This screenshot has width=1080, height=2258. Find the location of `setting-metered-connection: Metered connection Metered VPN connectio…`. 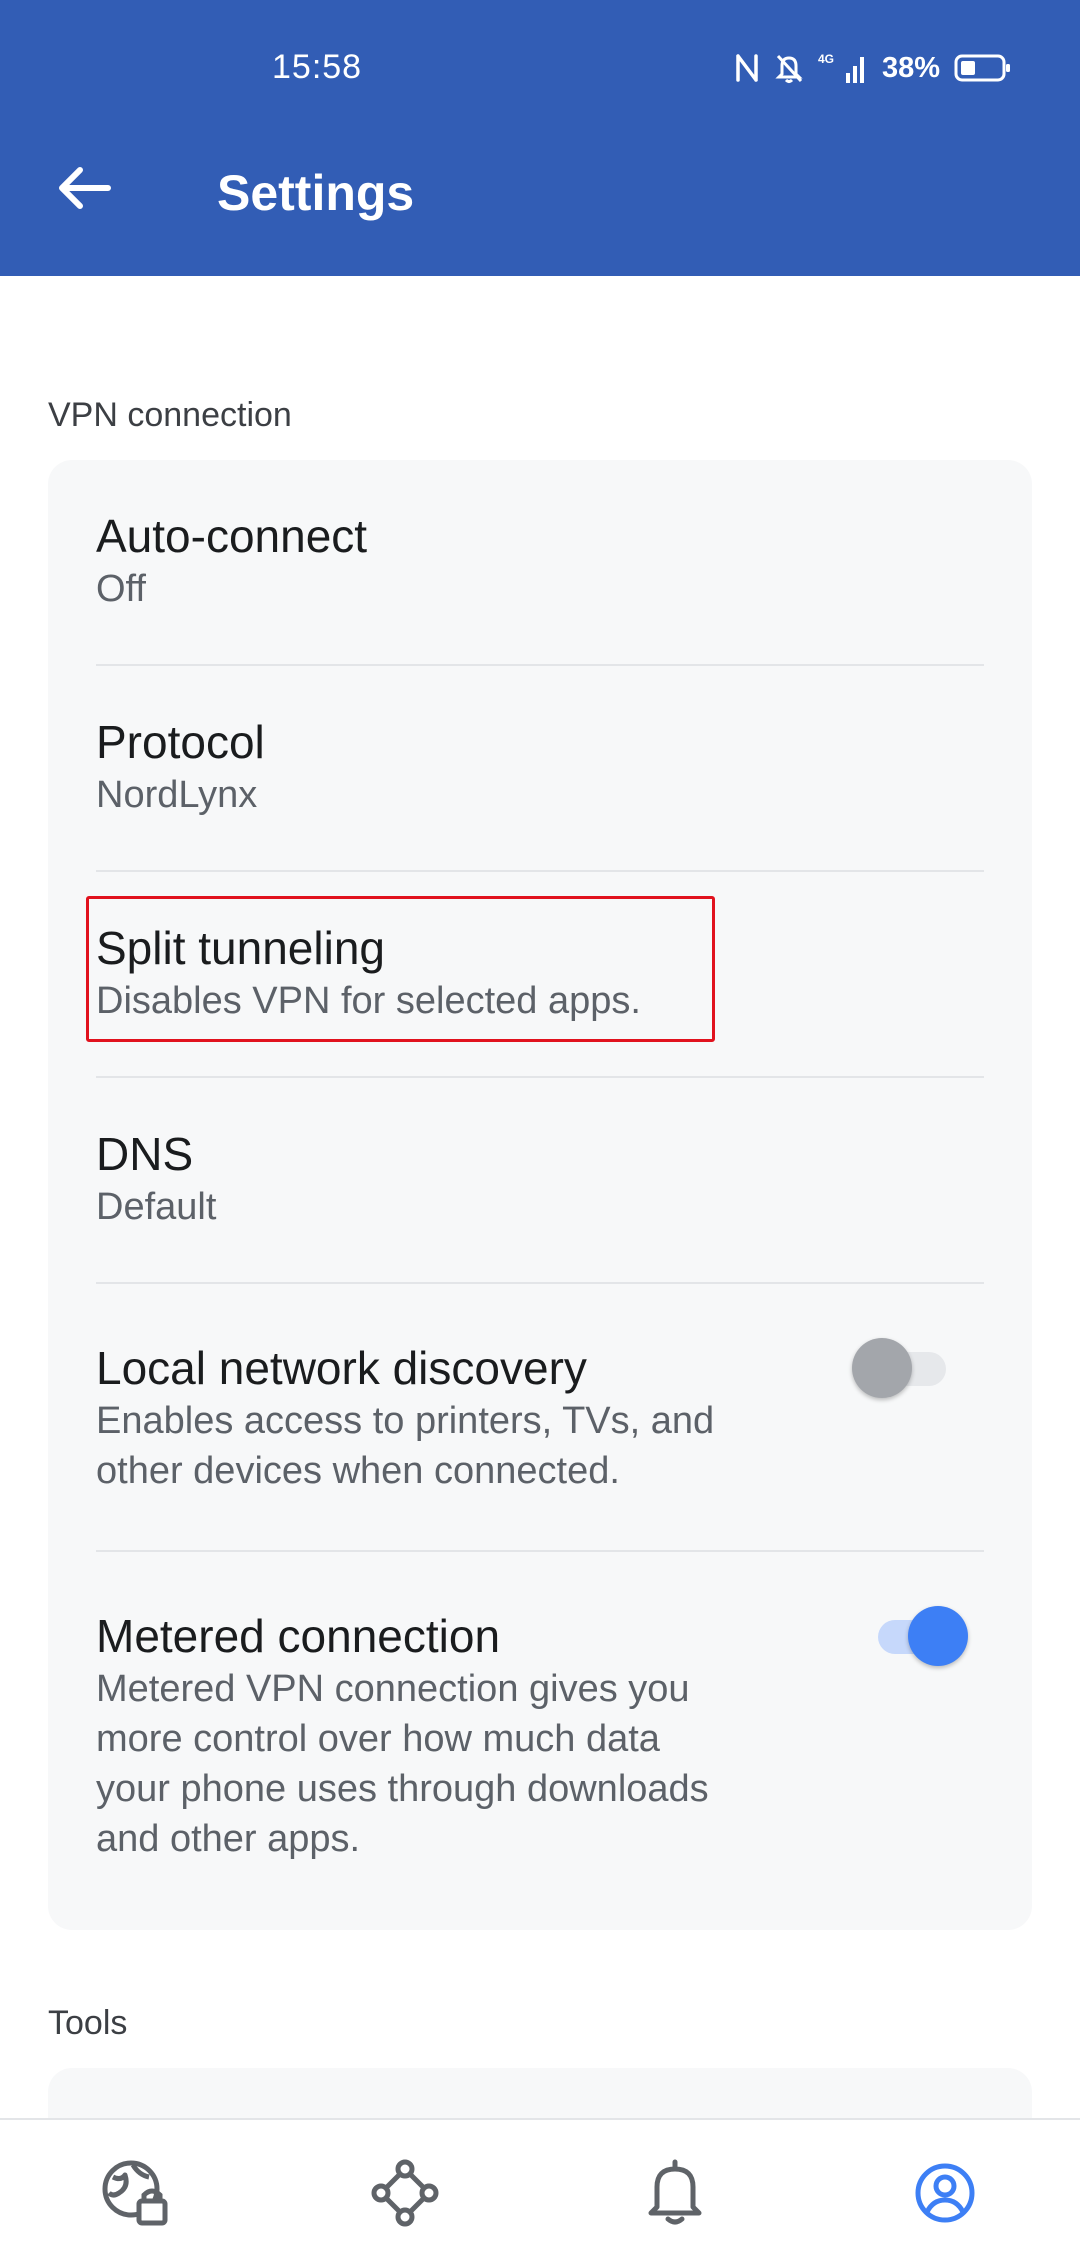

setting-metered-connection: Metered connection Metered VPN connectio… is located at coordinates (439, 1736).